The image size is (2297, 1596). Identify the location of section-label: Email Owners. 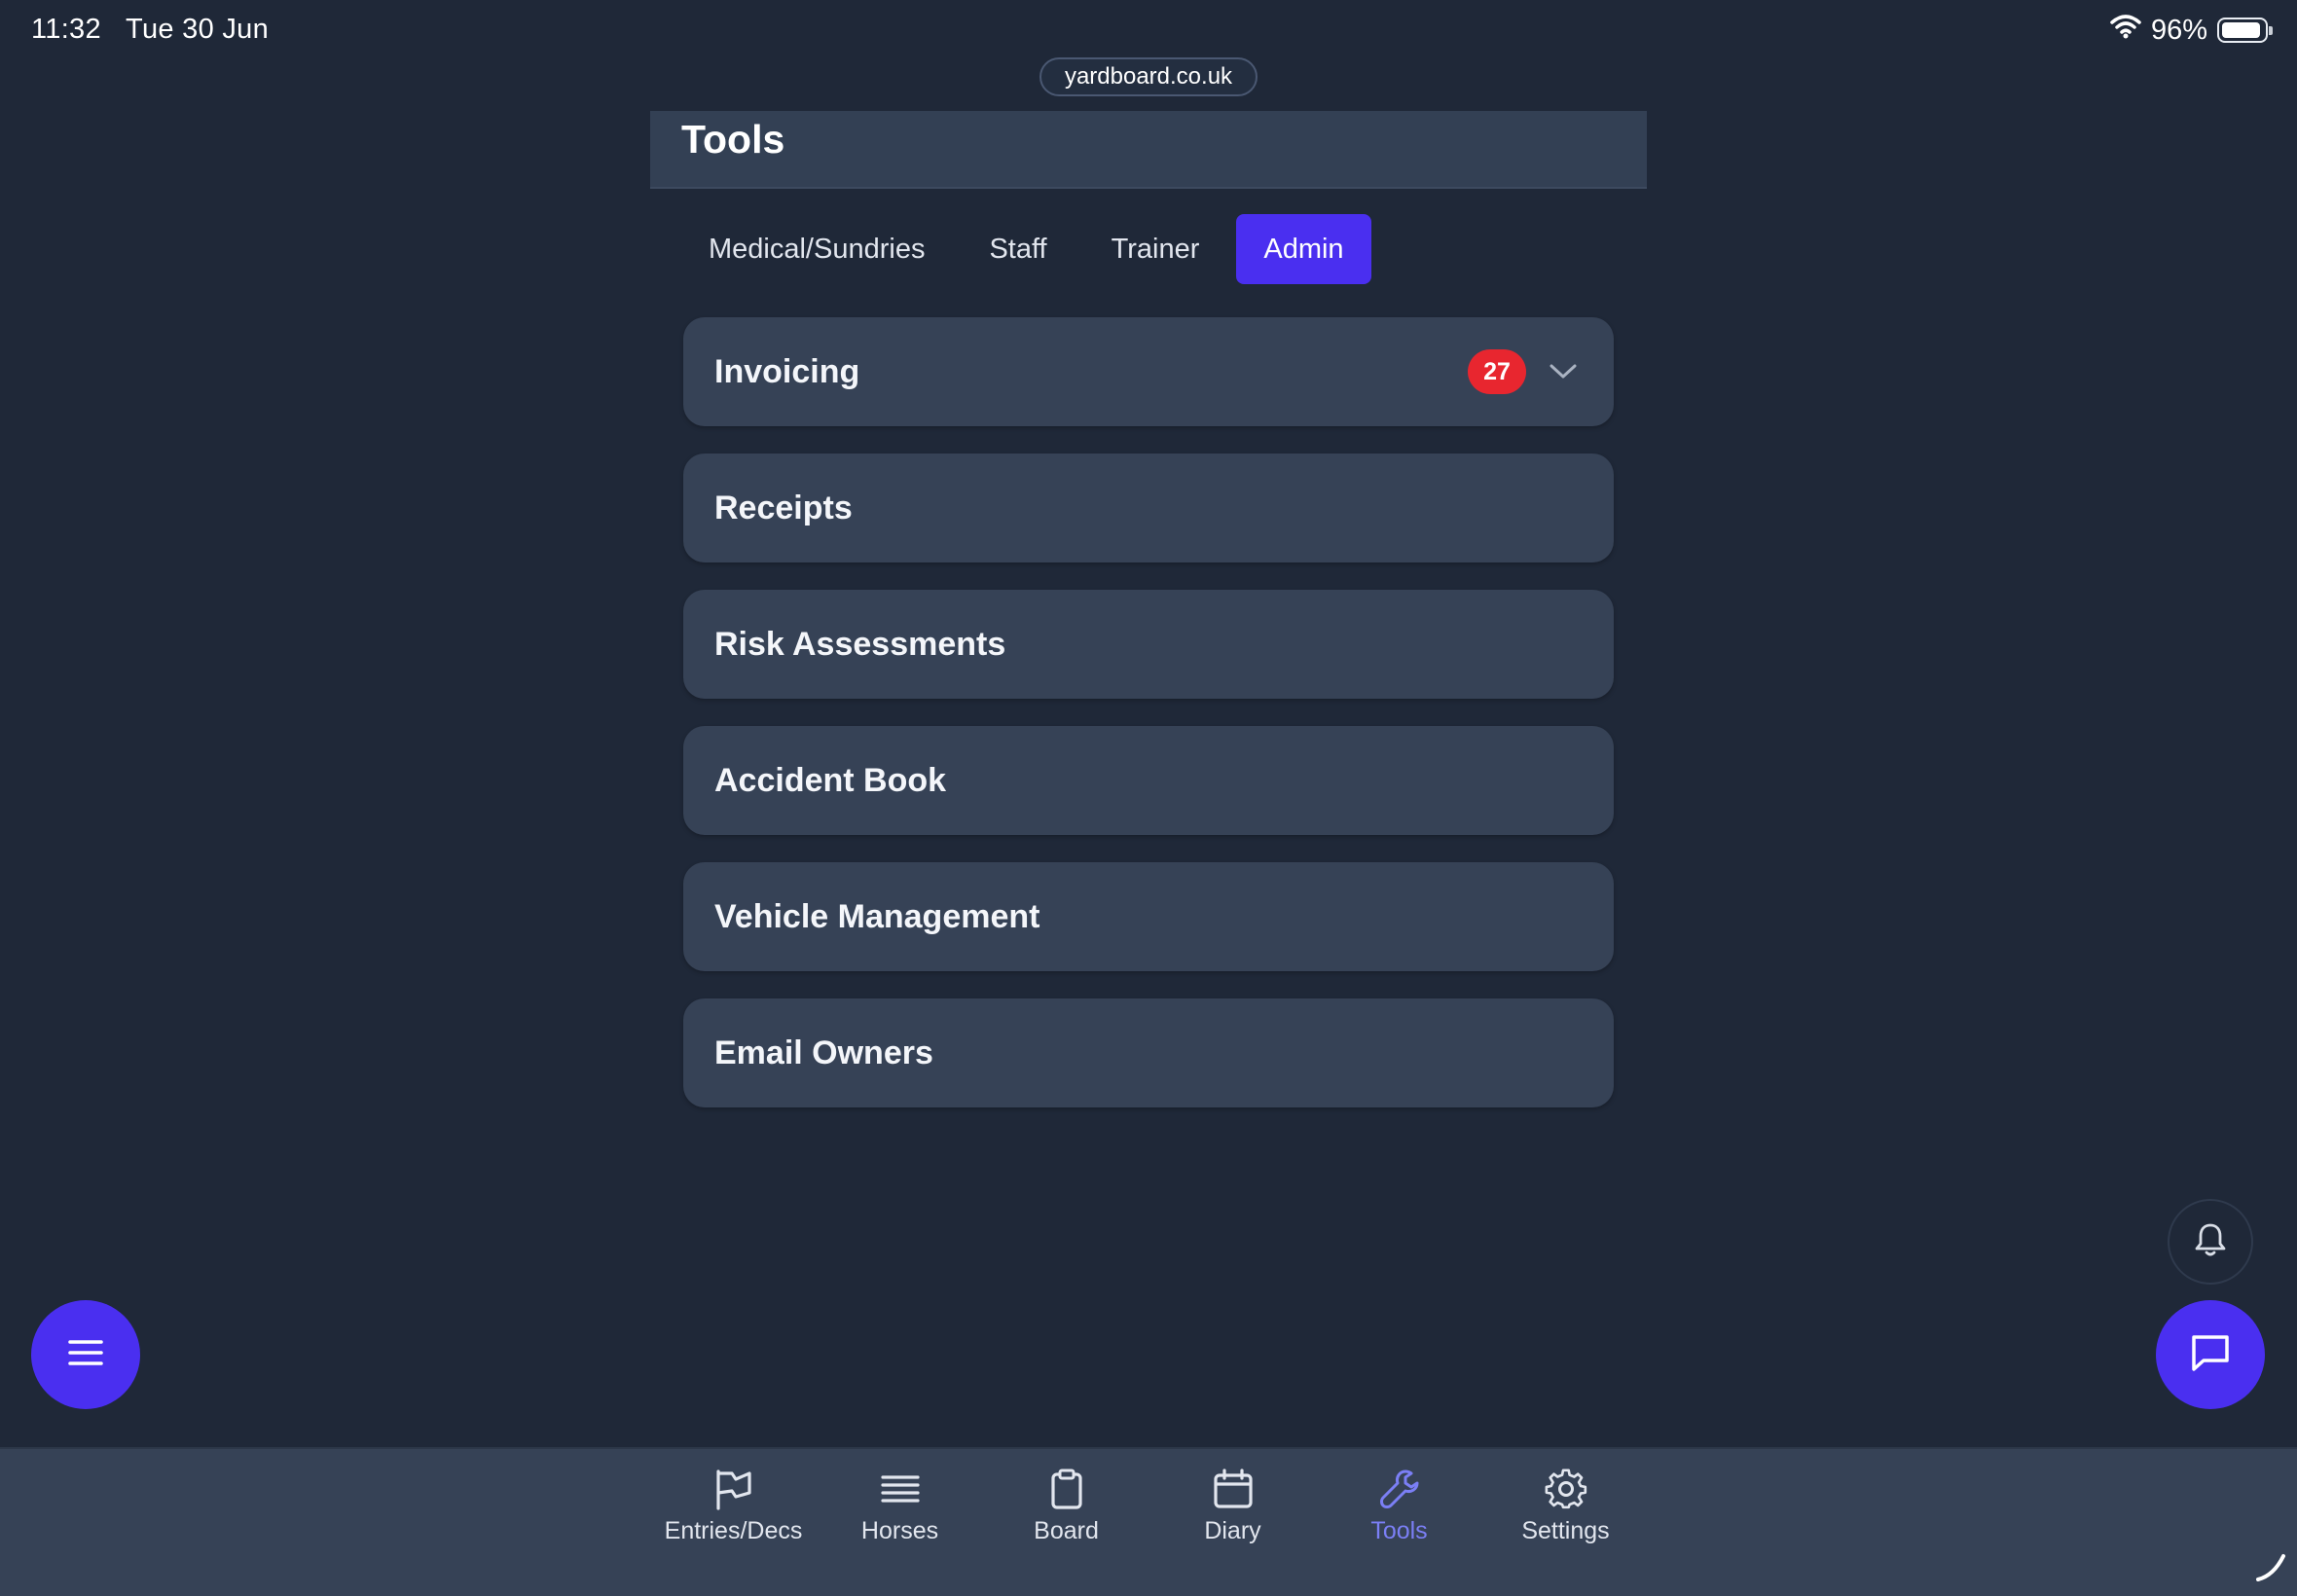
(823, 1052).